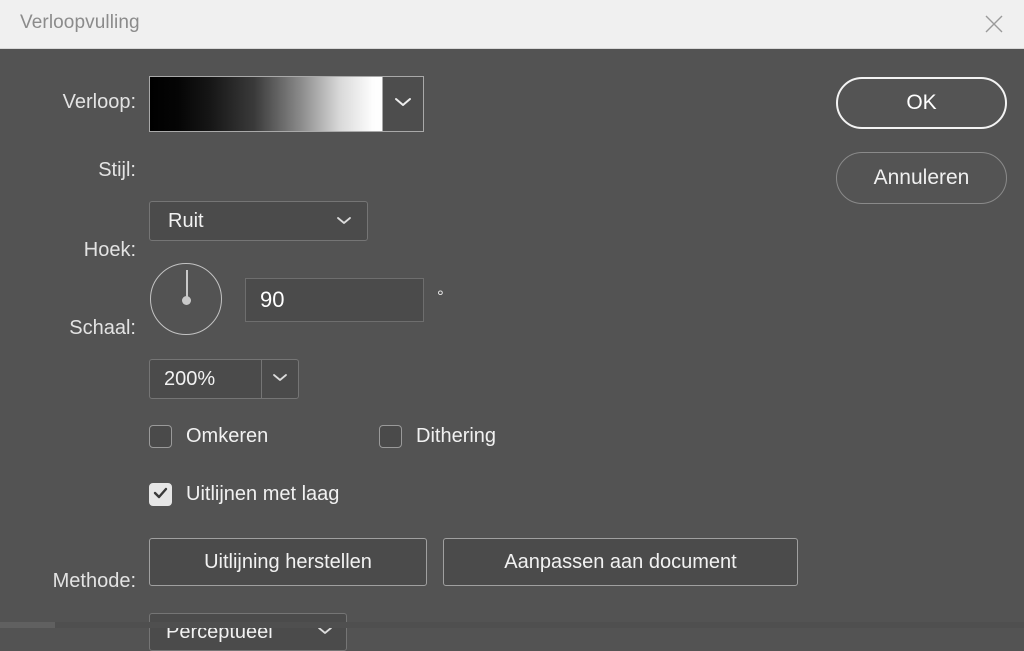  Describe the element at coordinates (99, 102) in the screenshot. I see `gradient-label: Verloop:` at that location.